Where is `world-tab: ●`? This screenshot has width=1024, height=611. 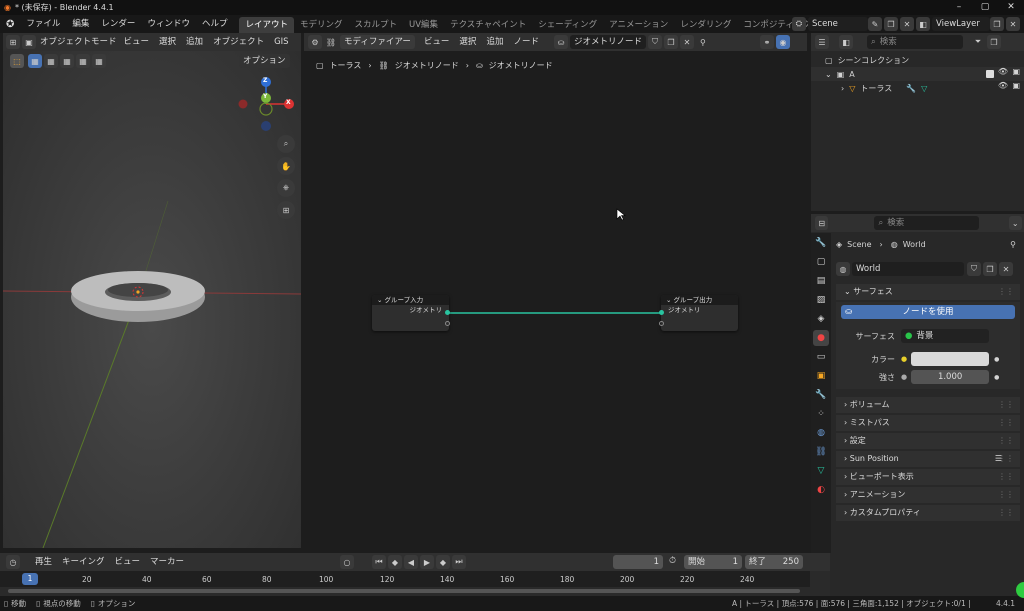
world-tab: ● is located at coordinates (821, 338).